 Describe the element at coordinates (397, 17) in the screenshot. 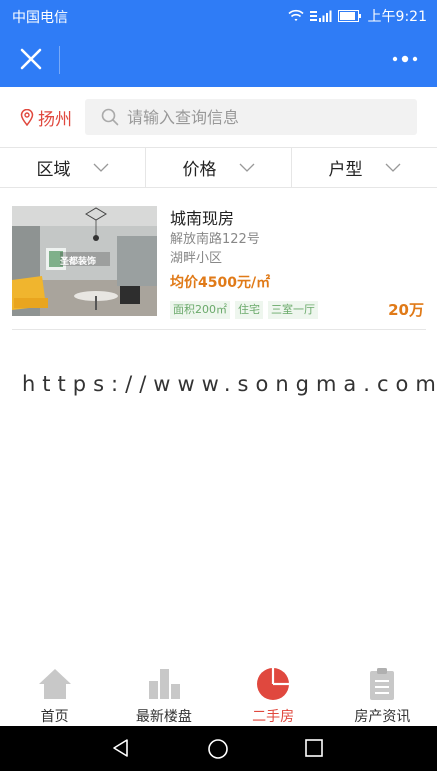

I see `clock: 上午9:21` at that location.